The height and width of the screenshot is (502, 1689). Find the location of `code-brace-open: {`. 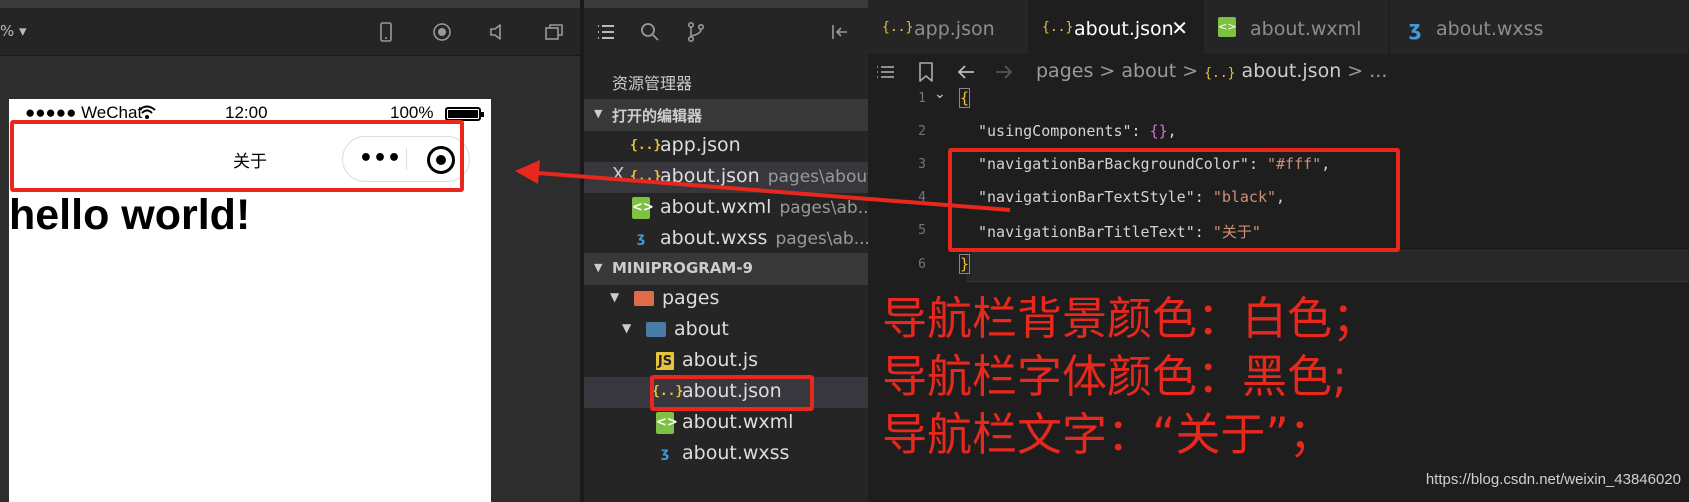

code-brace-open: { is located at coordinates (964, 98).